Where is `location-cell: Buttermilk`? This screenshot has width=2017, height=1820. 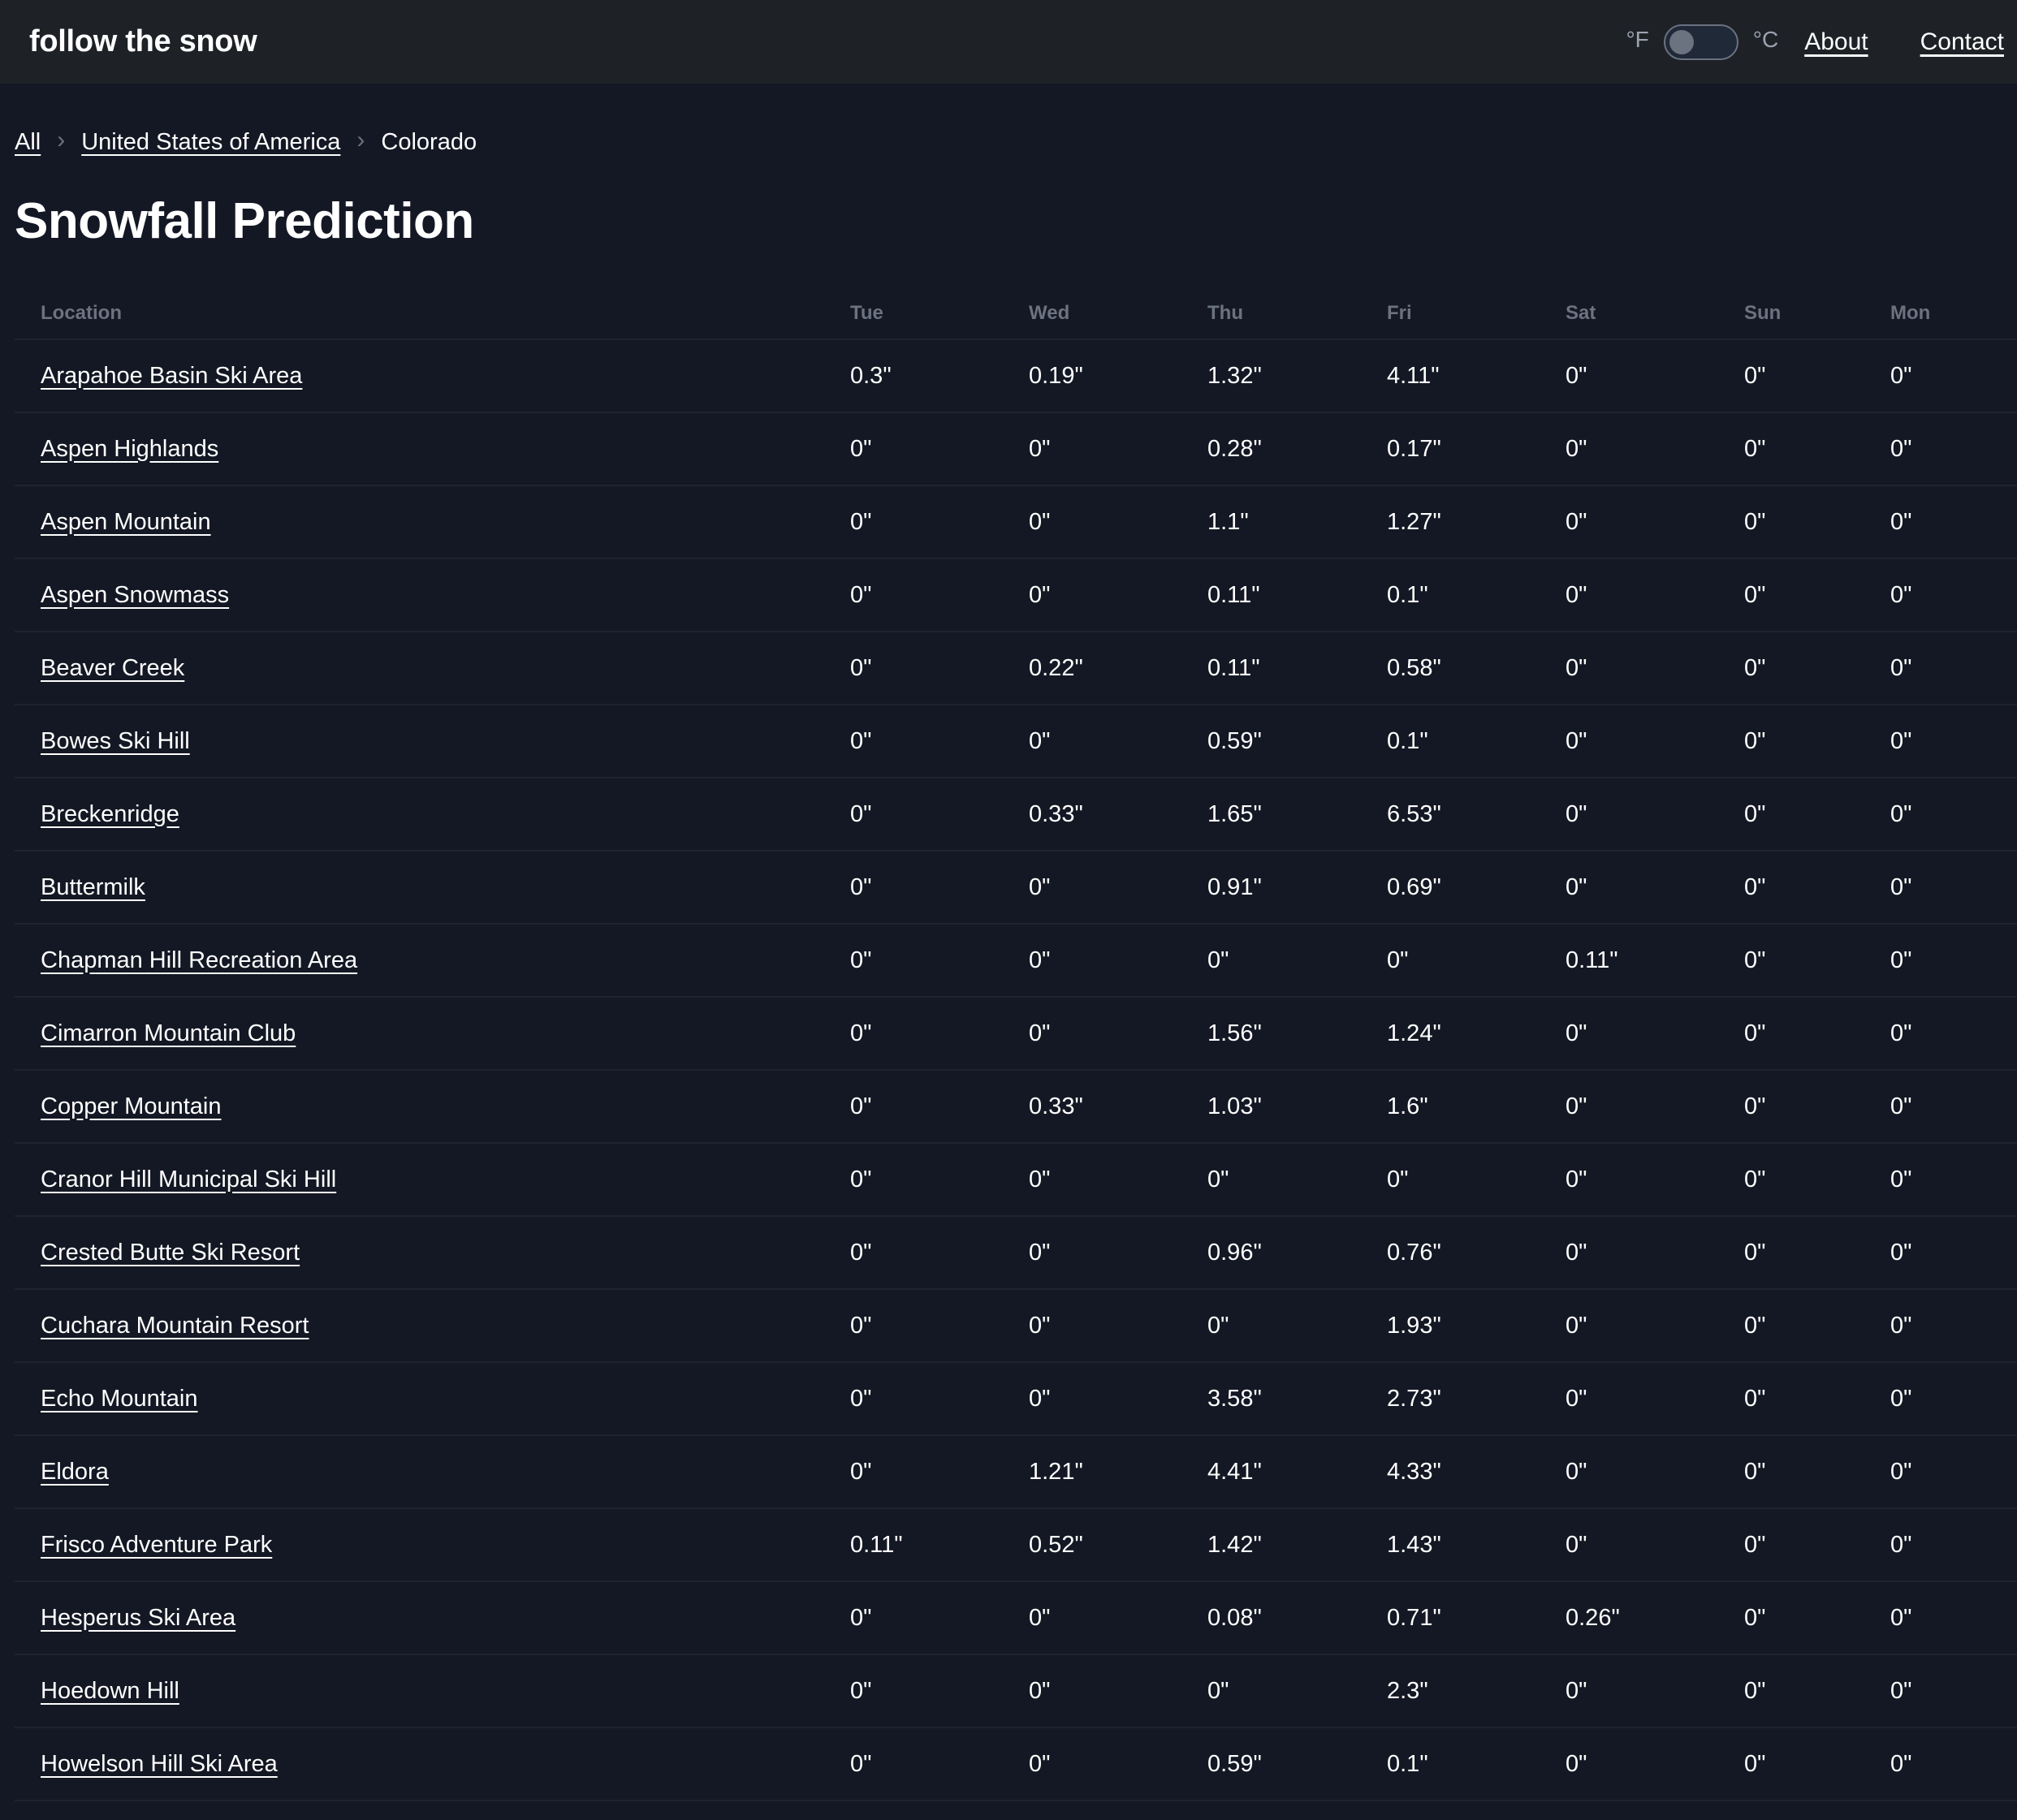
location-cell: Buttermilk is located at coordinates (433, 888).